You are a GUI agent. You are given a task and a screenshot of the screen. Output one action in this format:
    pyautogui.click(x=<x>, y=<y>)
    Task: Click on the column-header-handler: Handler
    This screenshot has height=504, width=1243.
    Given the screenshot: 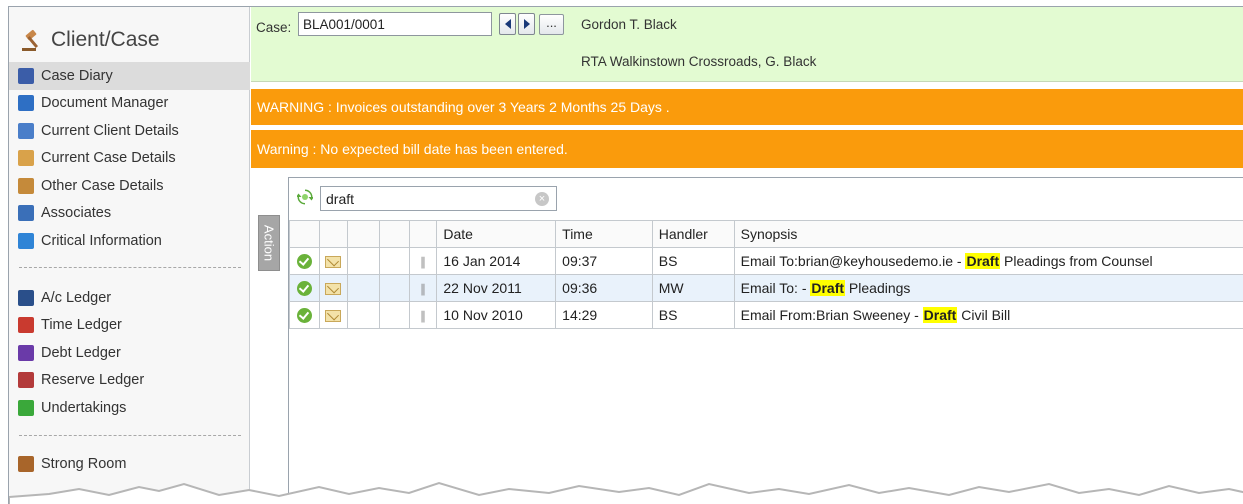 What is the action you would take?
    pyautogui.click(x=693, y=234)
    